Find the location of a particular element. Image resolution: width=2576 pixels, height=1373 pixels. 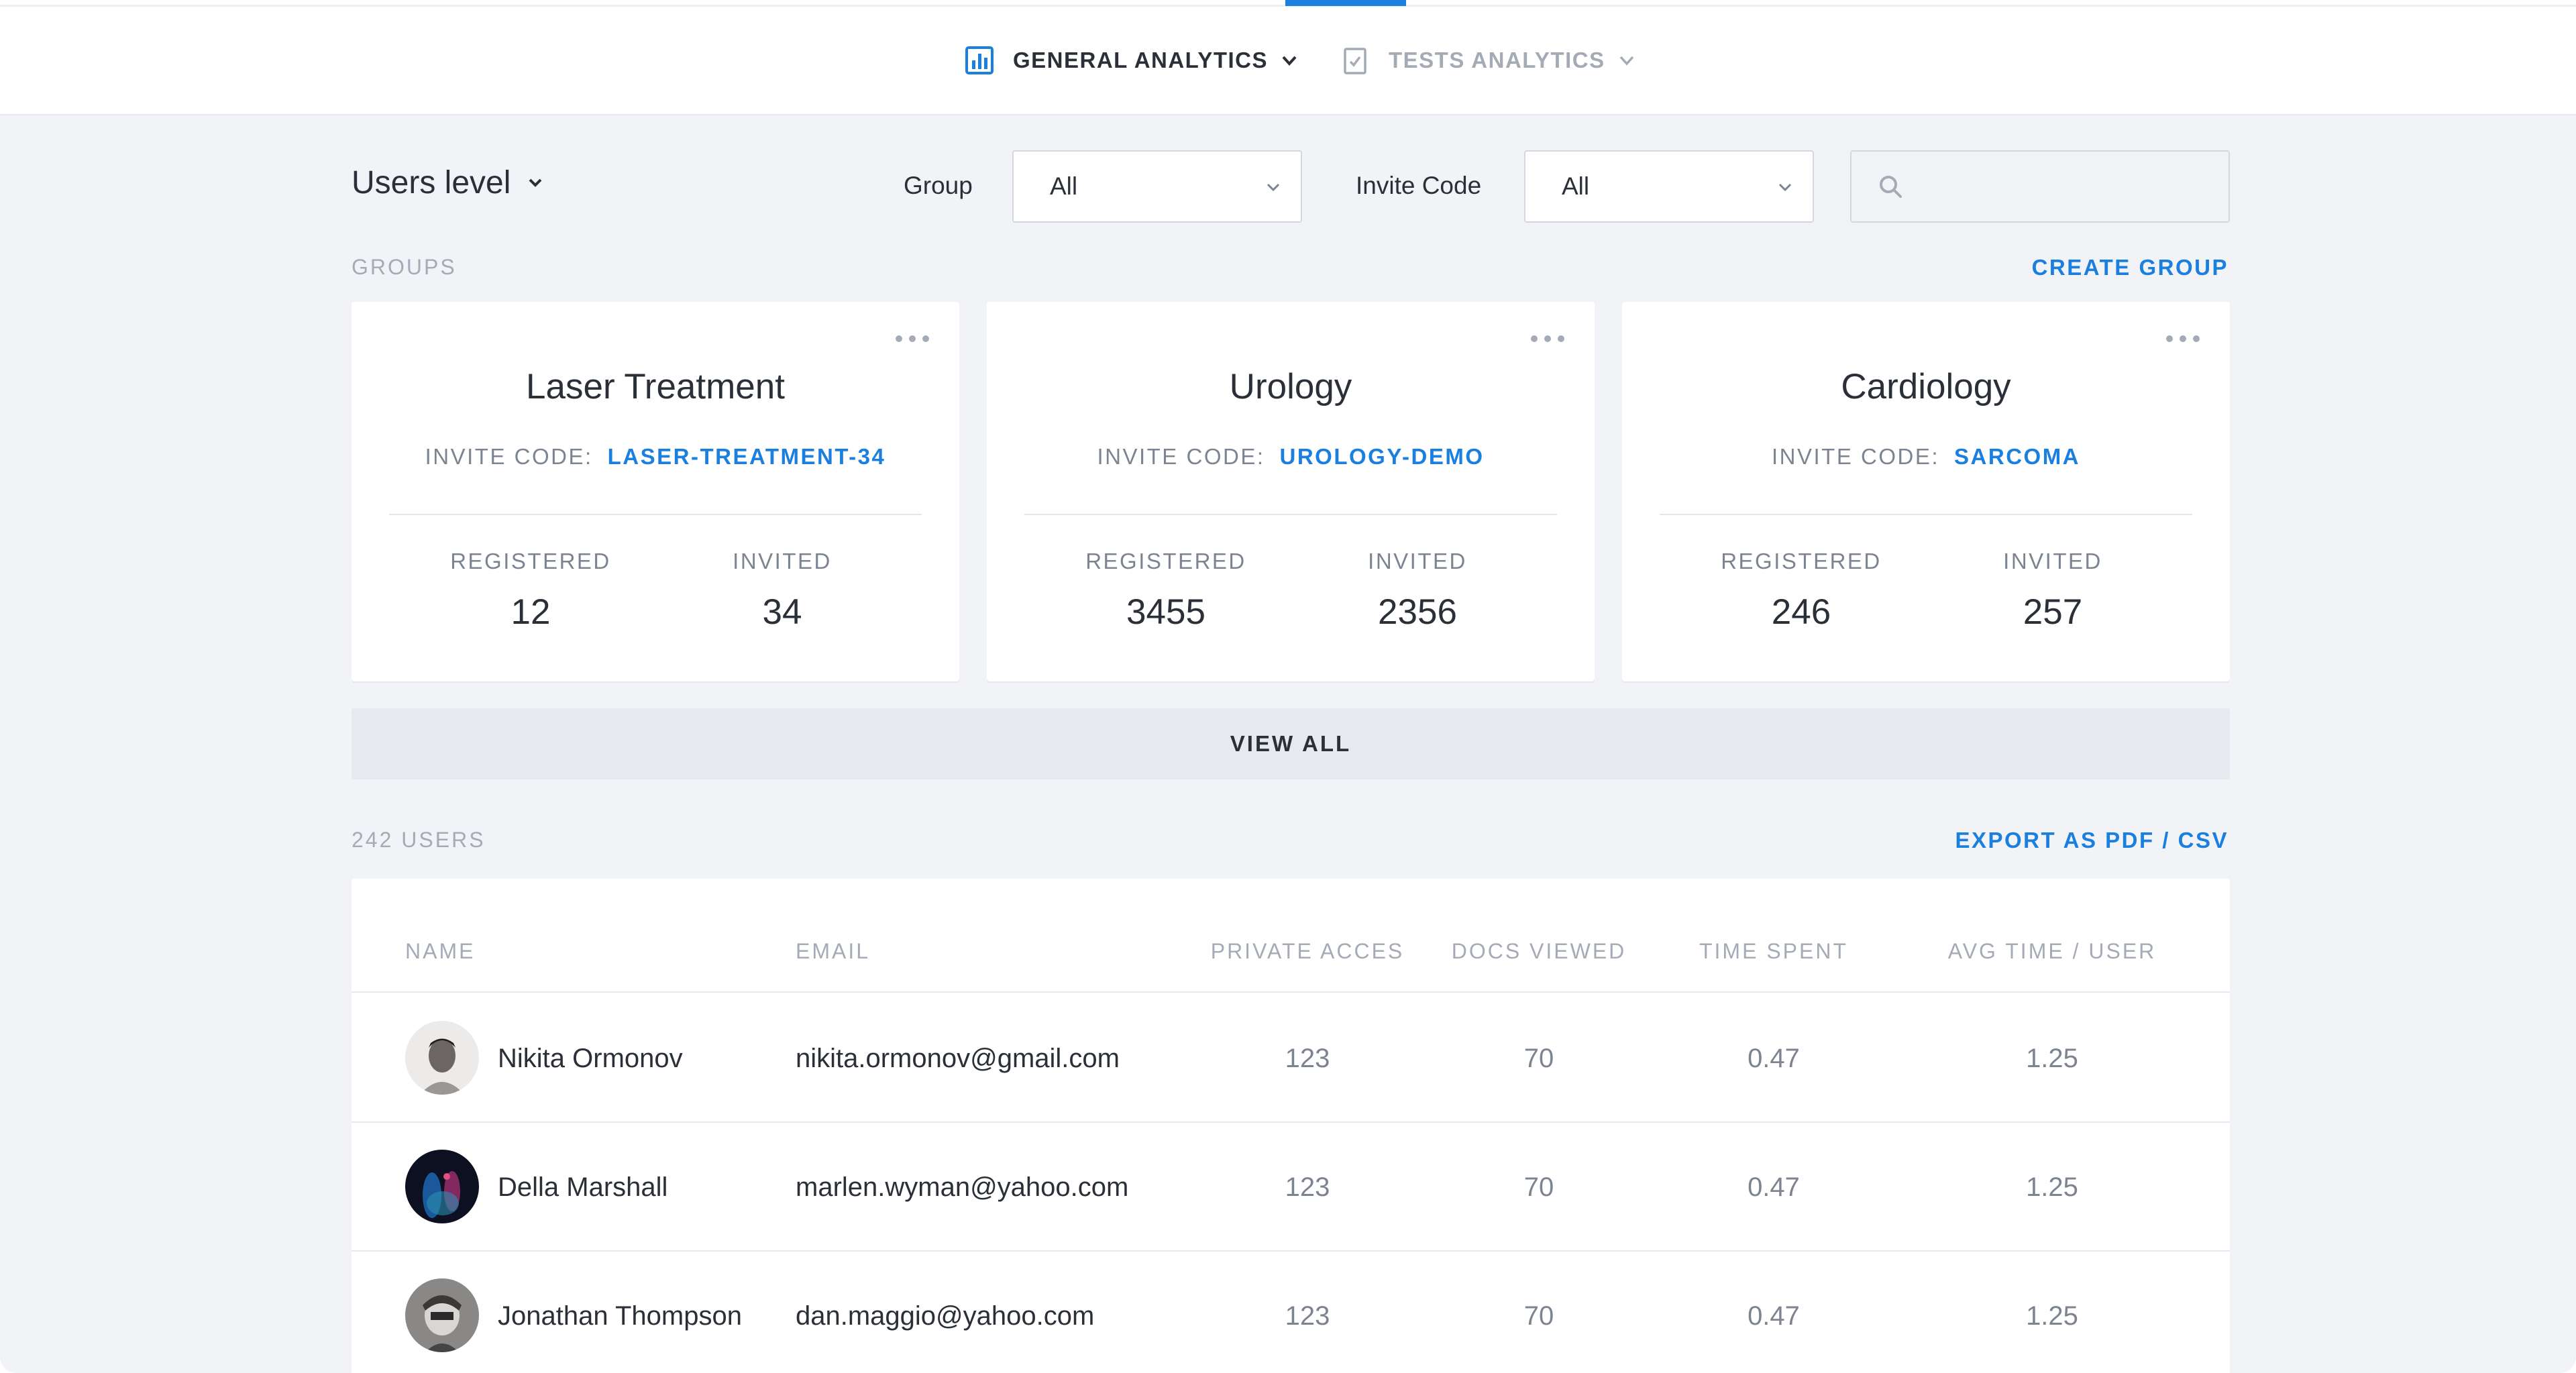

column-header-name: NAME is located at coordinates (440, 951).